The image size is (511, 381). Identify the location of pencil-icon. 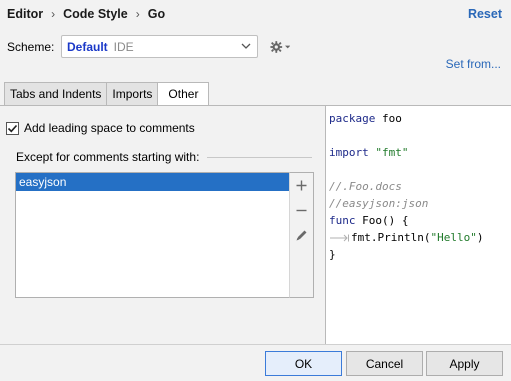
(301, 235).